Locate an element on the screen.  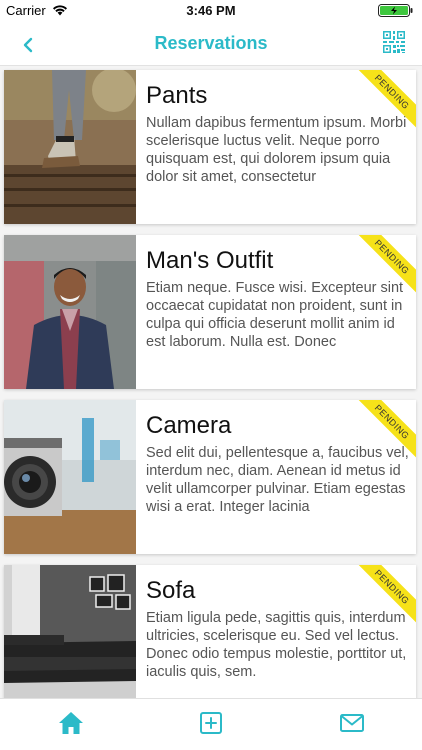
camera-photo is located at coordinates (70, 477).